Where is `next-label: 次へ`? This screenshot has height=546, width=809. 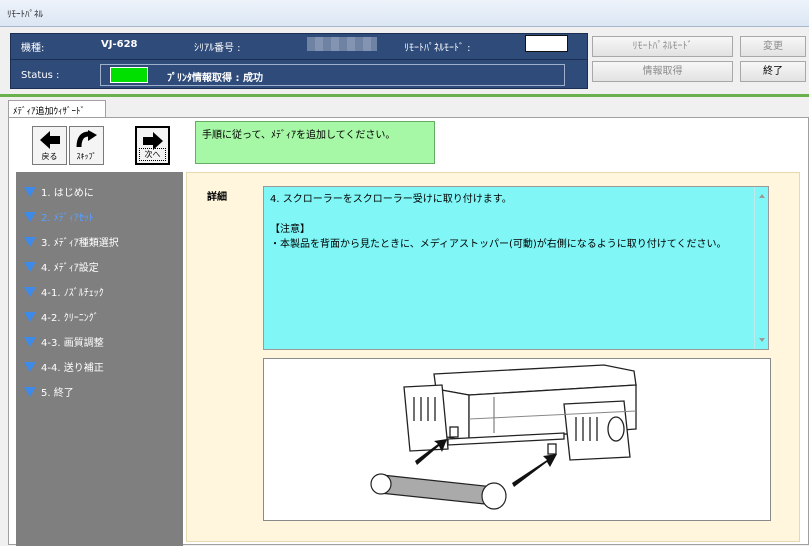
next-label: 次へ is located at coordinates (152, 154).